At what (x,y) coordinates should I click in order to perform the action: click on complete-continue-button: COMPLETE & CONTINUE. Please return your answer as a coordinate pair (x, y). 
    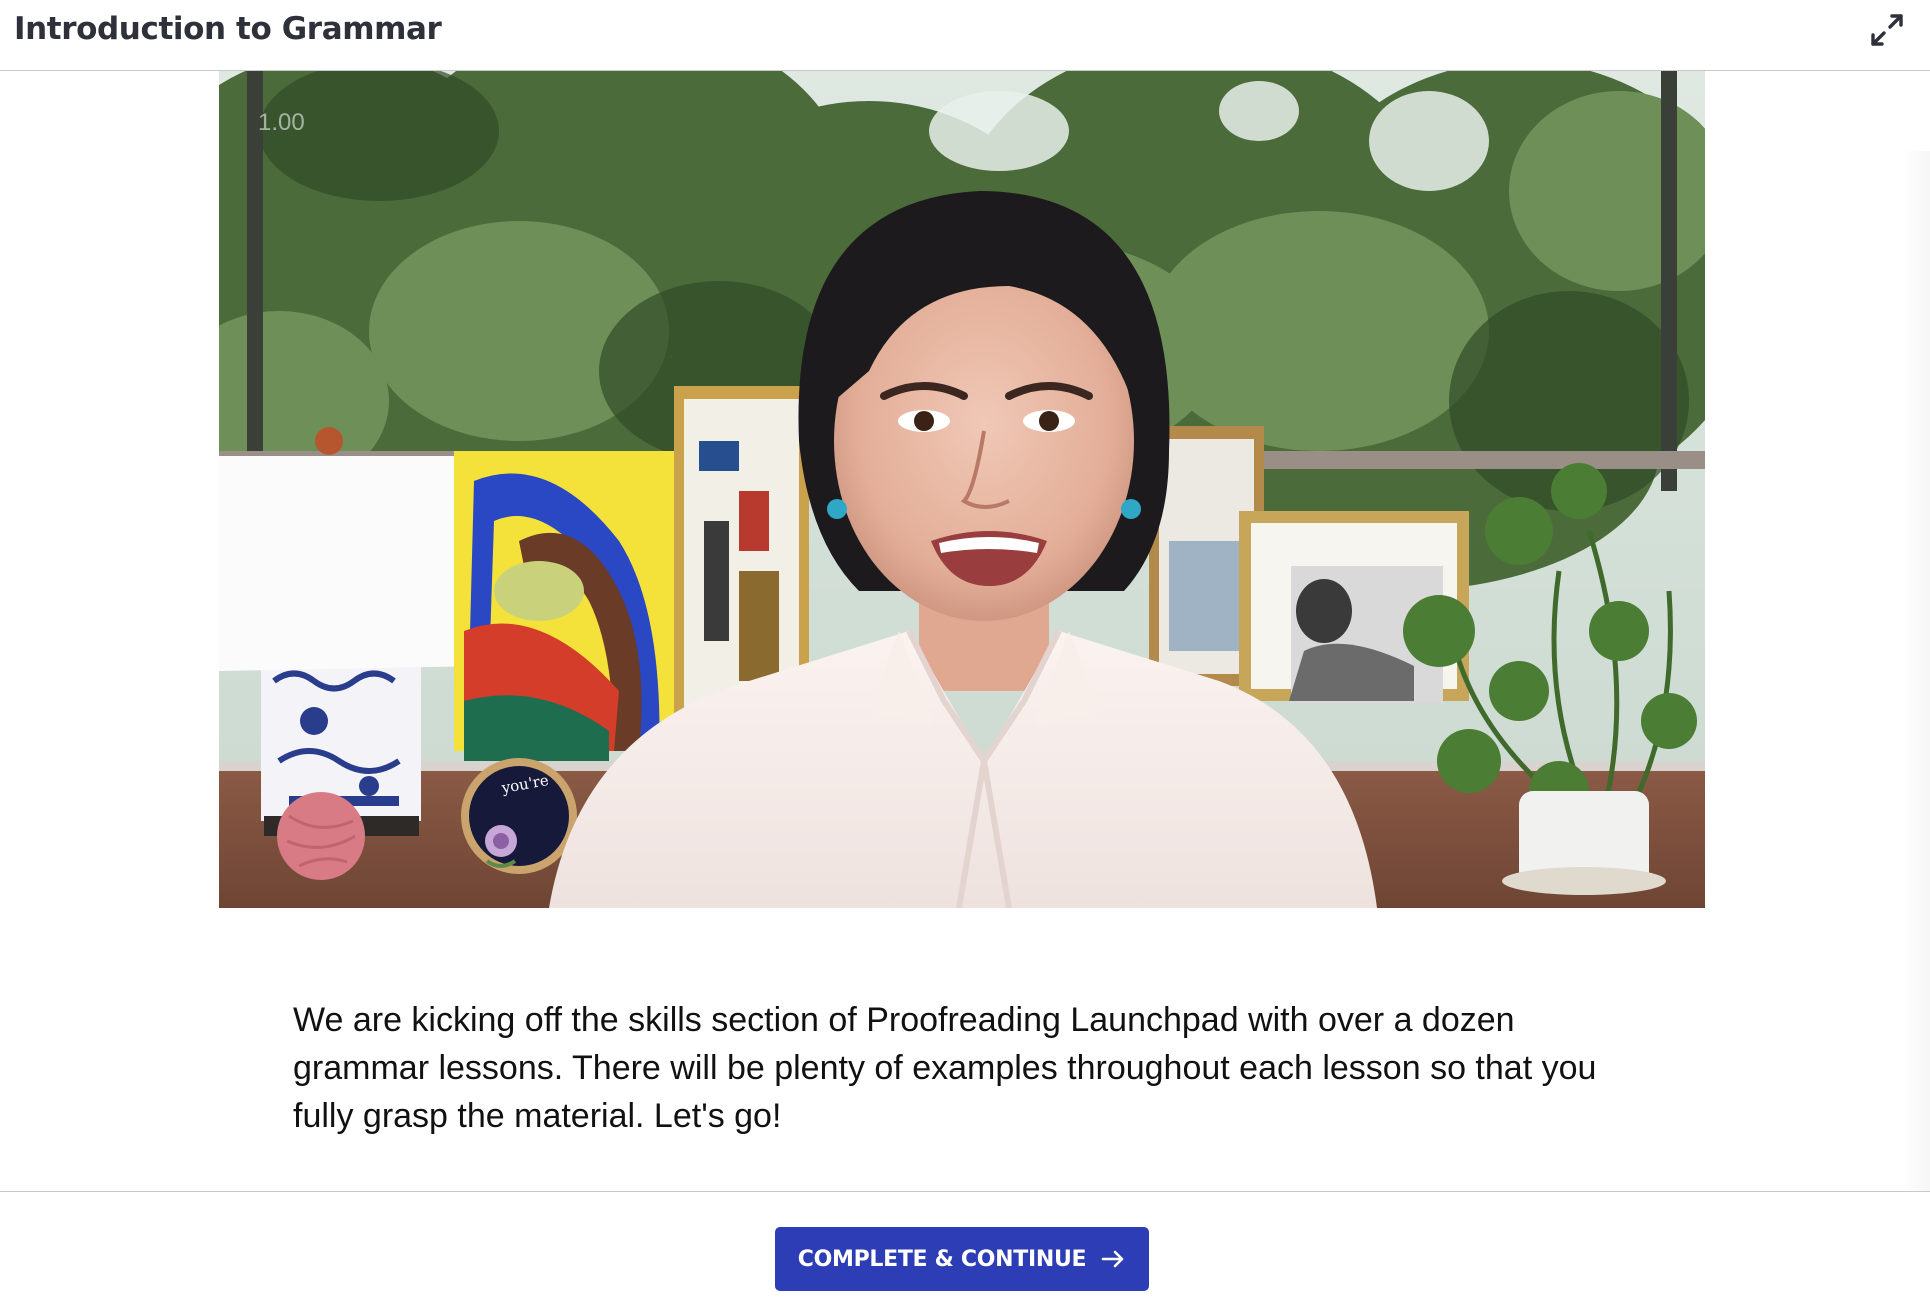
    Looking at the image, I should click on (962, 1259).